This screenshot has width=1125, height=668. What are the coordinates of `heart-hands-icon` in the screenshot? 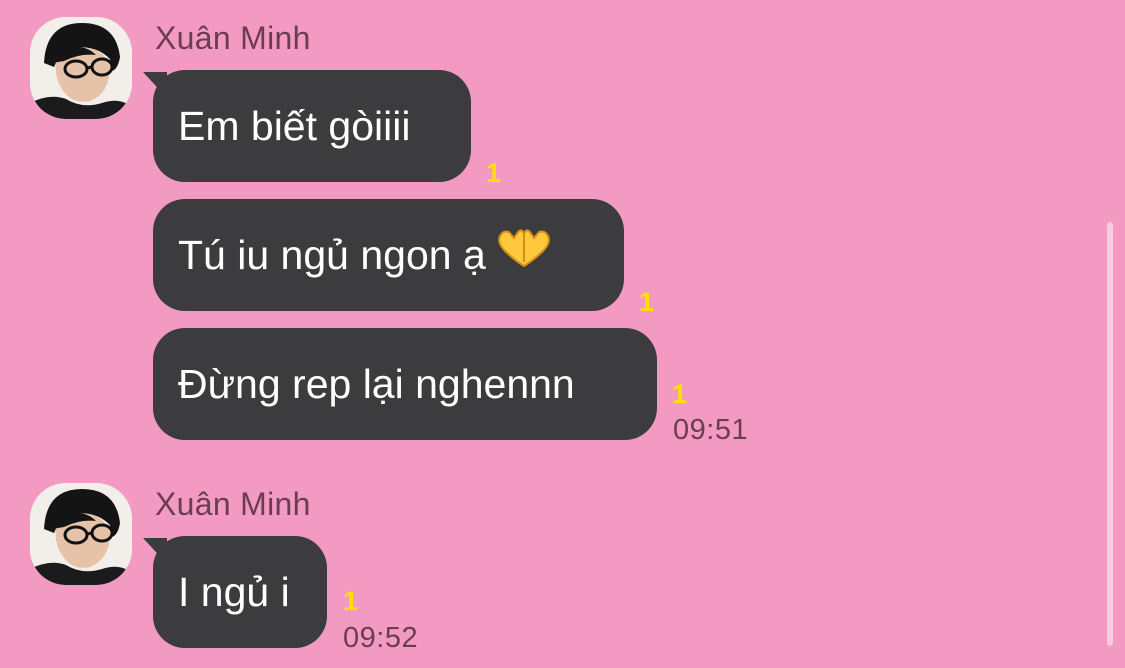 It's located at (524, 254).